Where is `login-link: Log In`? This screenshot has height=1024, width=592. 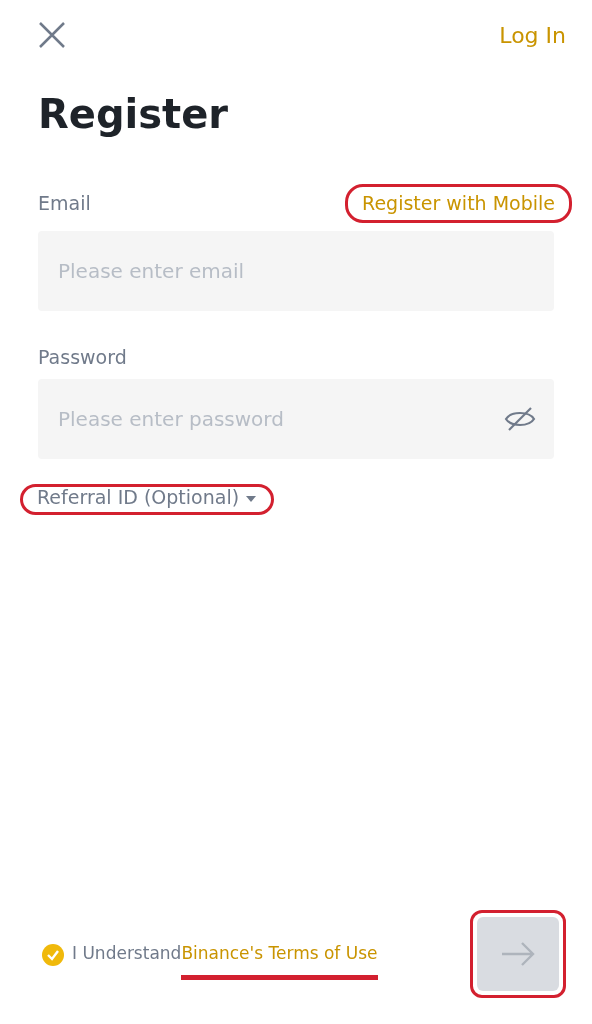 login-link: Log In is located at coordinates (532, 35).